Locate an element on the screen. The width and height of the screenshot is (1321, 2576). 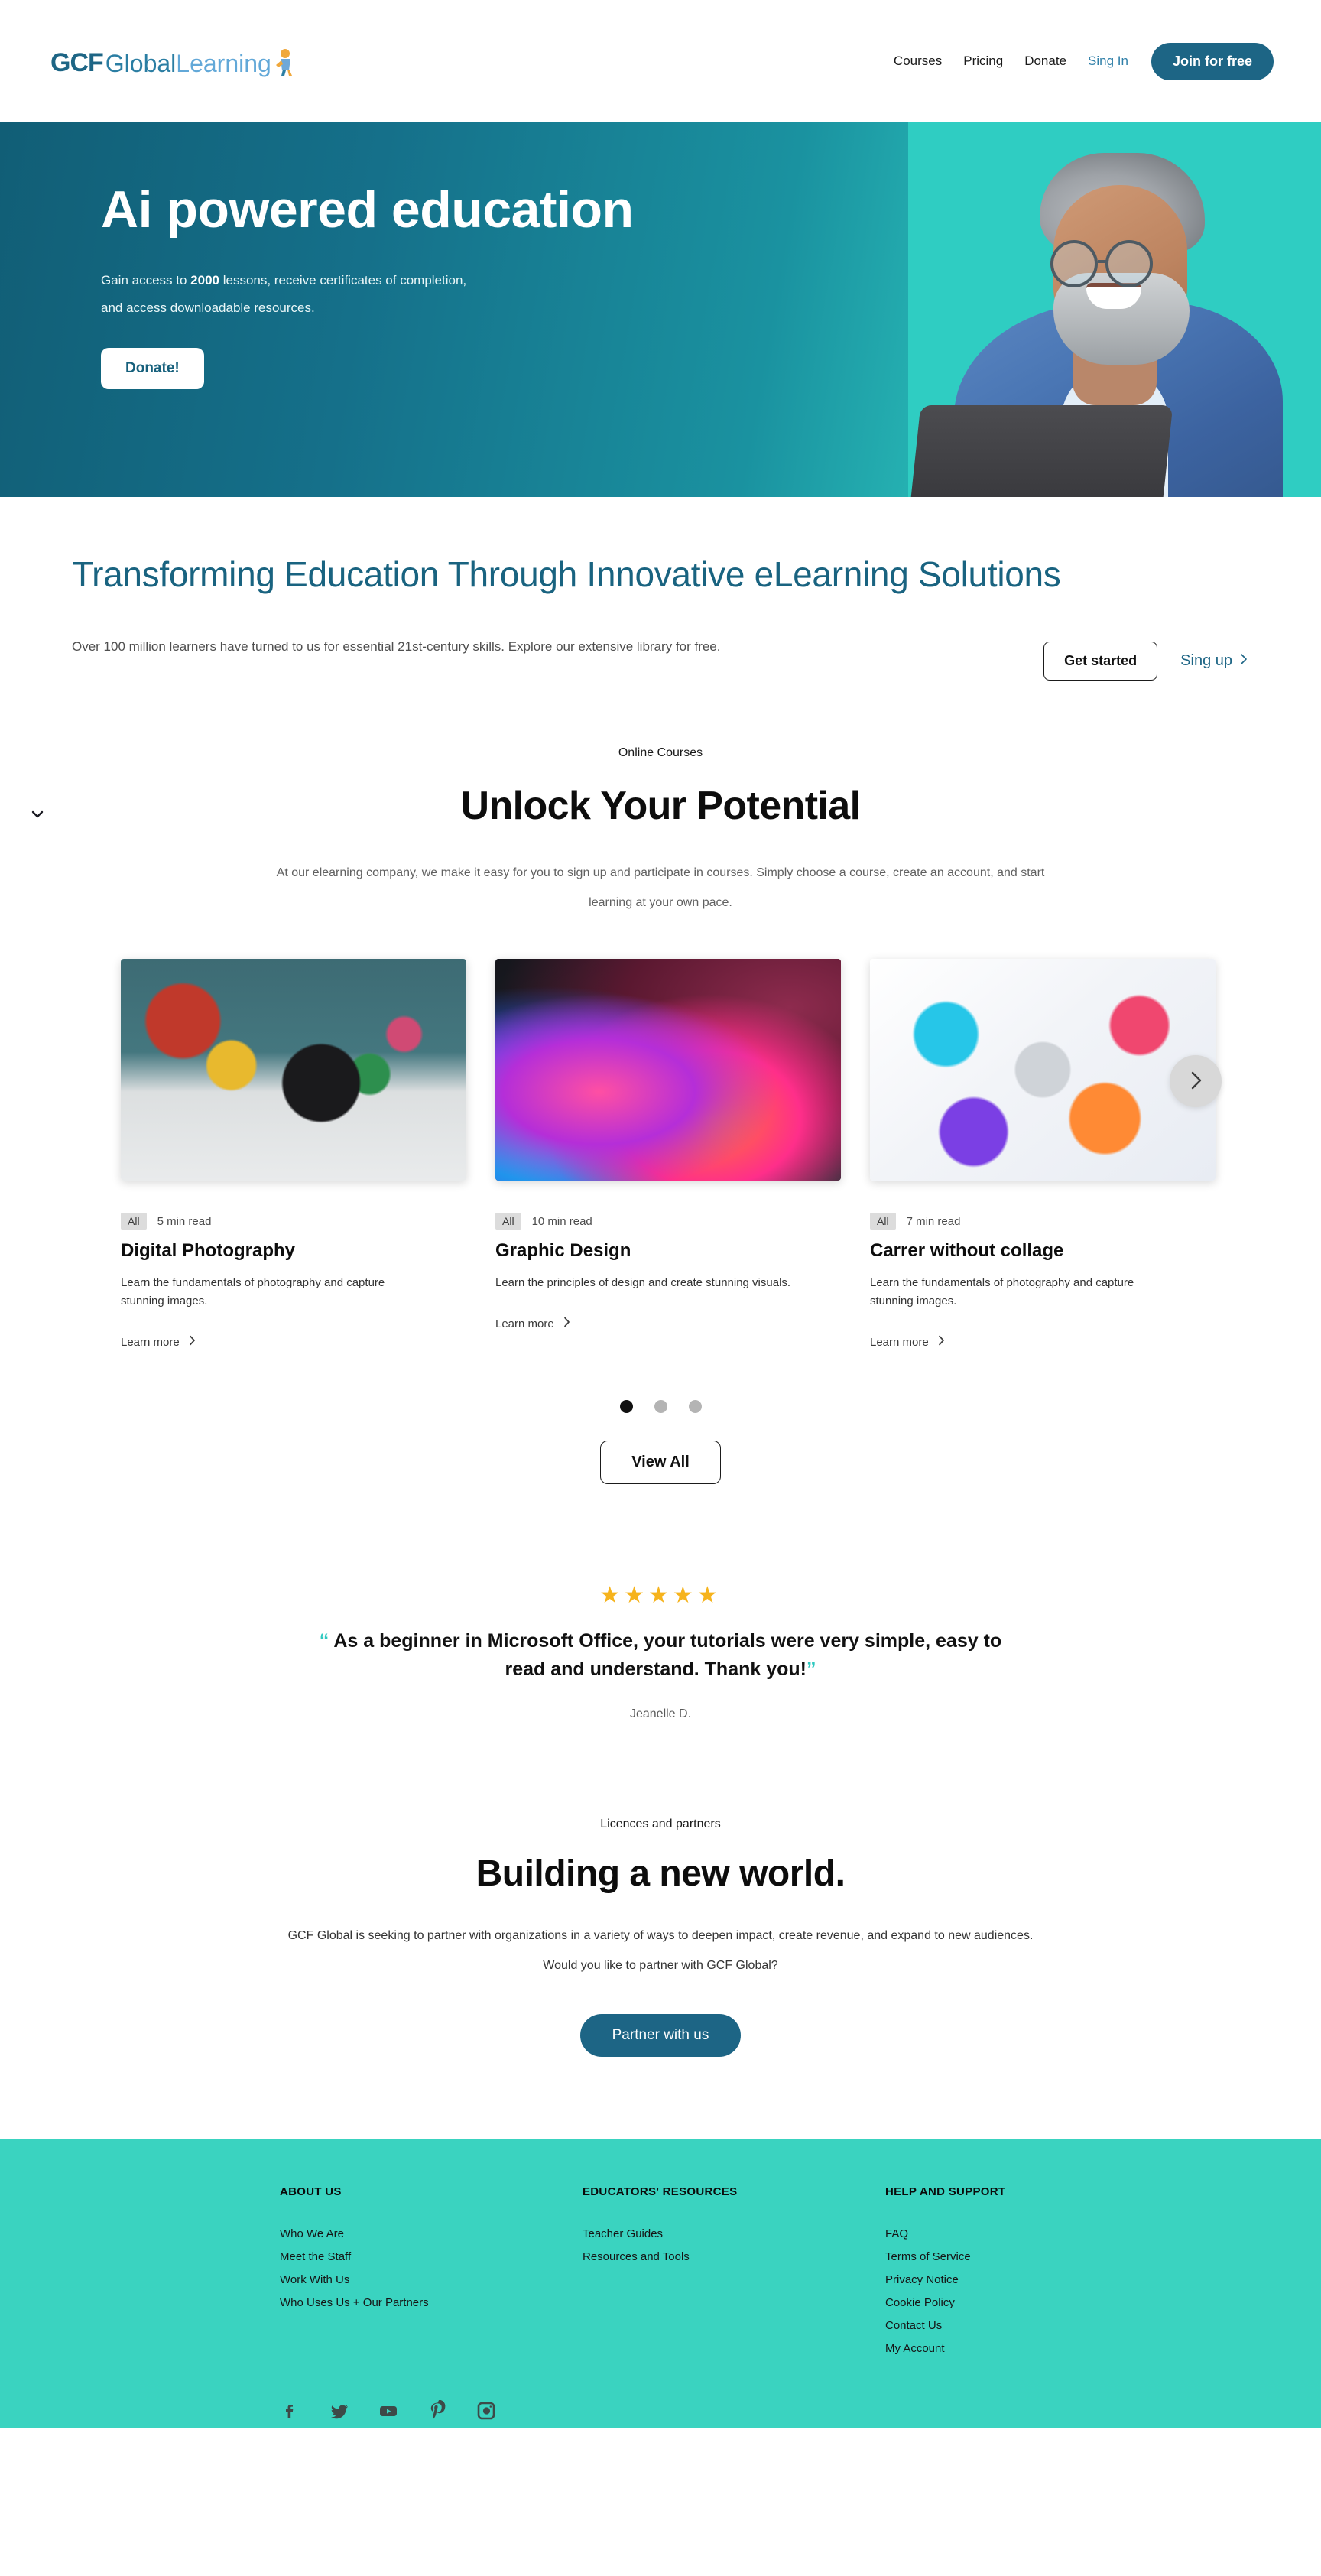
course-title: Digital Photography is located at coordinates (208, 1251).